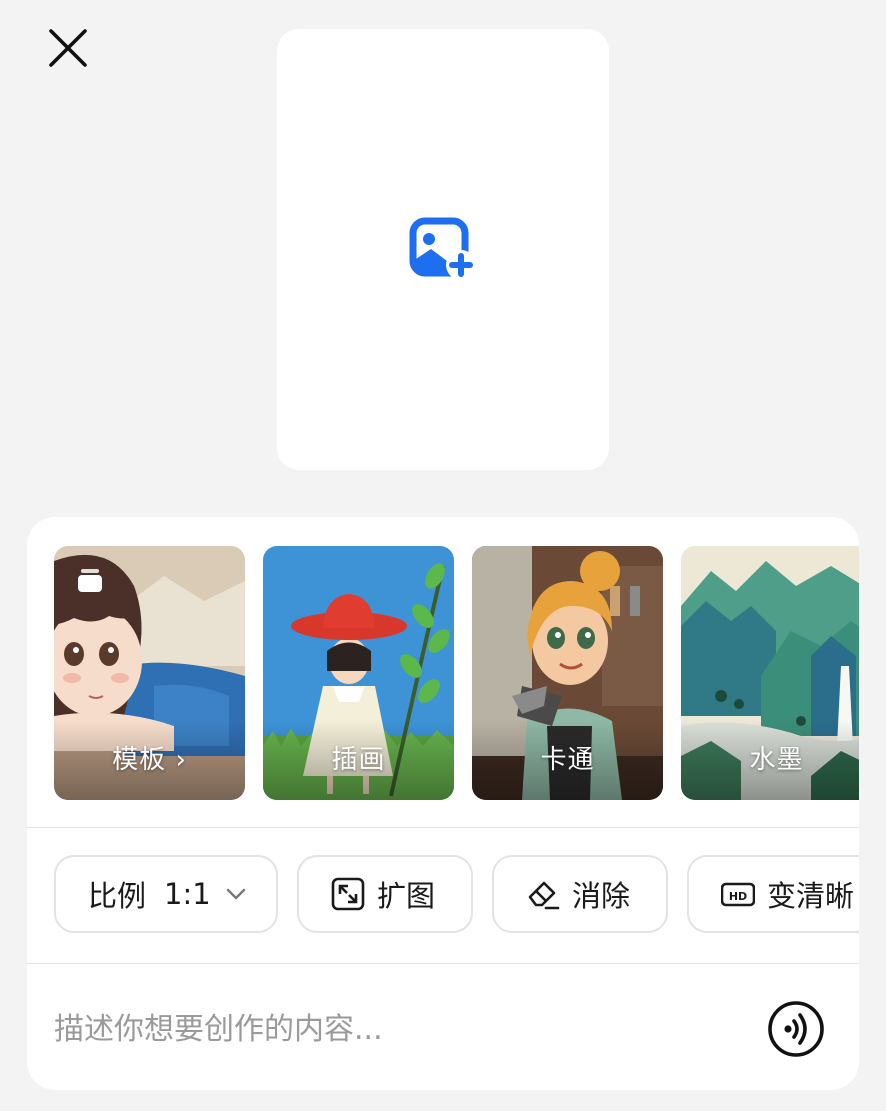 This screenshot has height=1111, width=886. What do you see at coordinates (567, 673) in the screenshot?
I see `style-tile-cartoon: 卡通` at bounding box center [567, 673].